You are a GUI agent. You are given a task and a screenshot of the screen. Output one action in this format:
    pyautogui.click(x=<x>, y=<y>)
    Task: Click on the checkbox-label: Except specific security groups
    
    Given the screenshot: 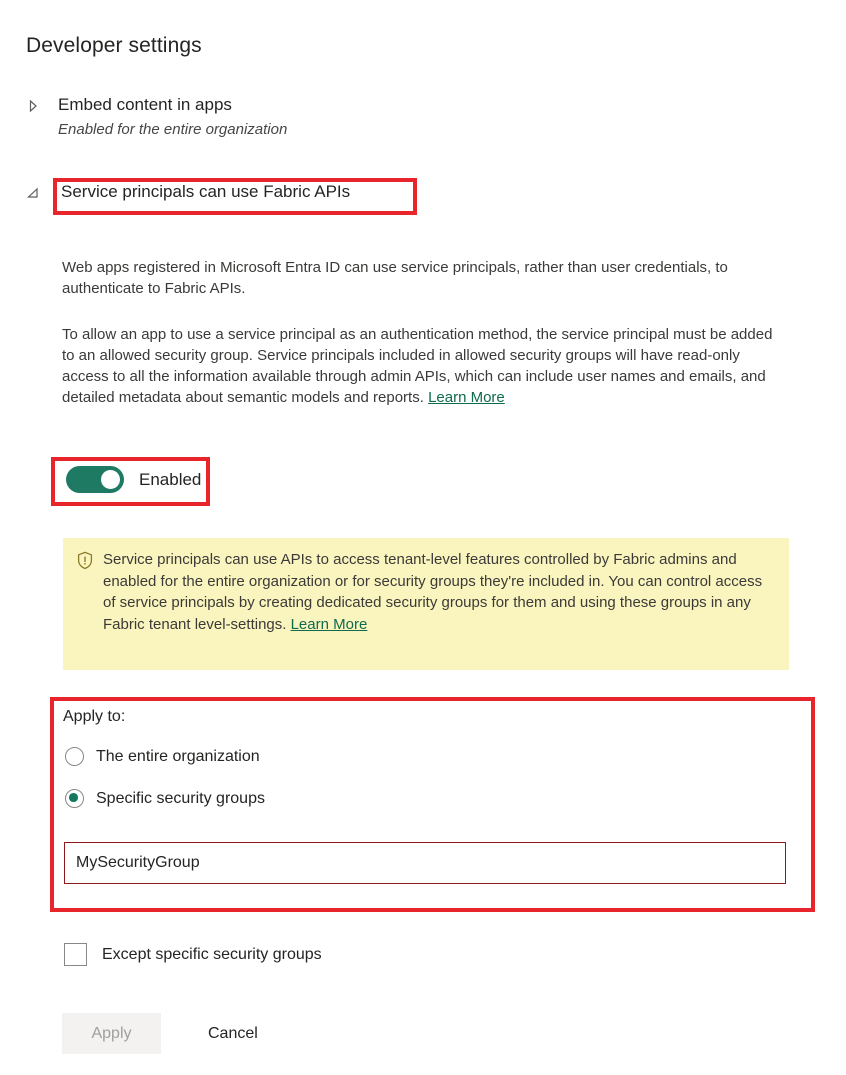 What is the action you would take?
    pyautogui.click(x=212, y=954)
    